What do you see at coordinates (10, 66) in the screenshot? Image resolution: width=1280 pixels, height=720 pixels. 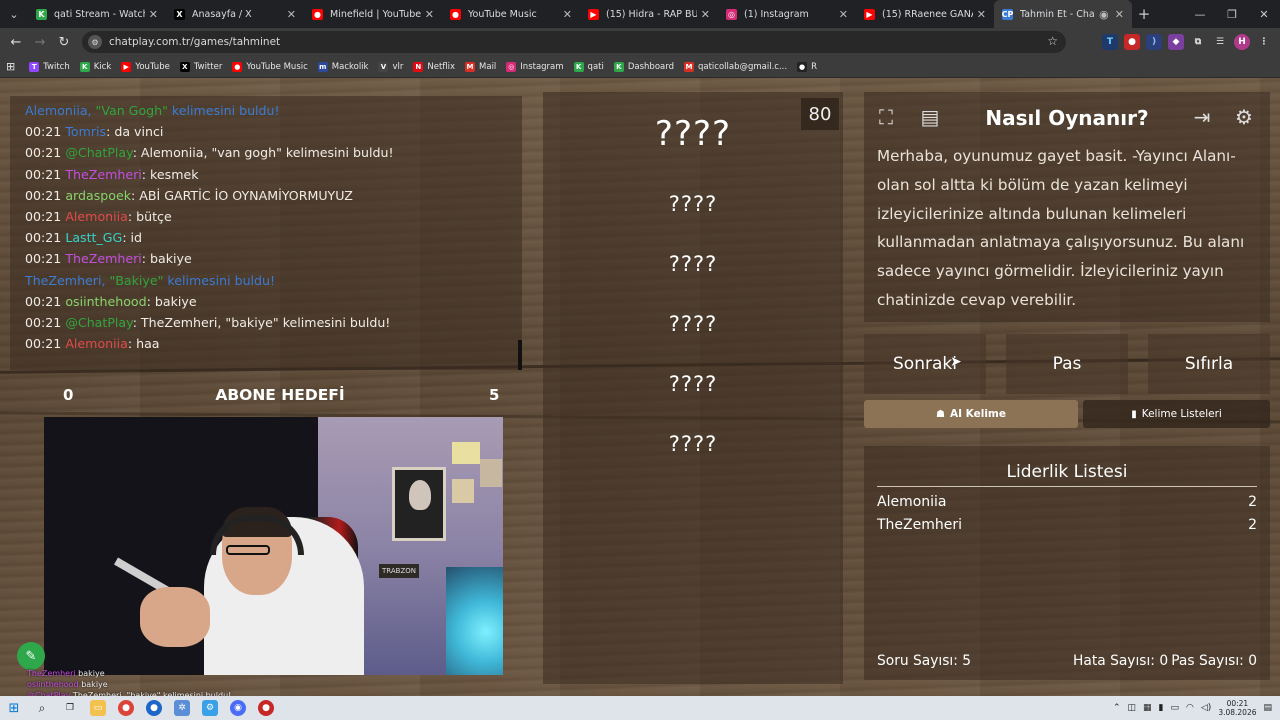 I see `apps-grid-icon: ⊞` at bounding box center [10, 66].